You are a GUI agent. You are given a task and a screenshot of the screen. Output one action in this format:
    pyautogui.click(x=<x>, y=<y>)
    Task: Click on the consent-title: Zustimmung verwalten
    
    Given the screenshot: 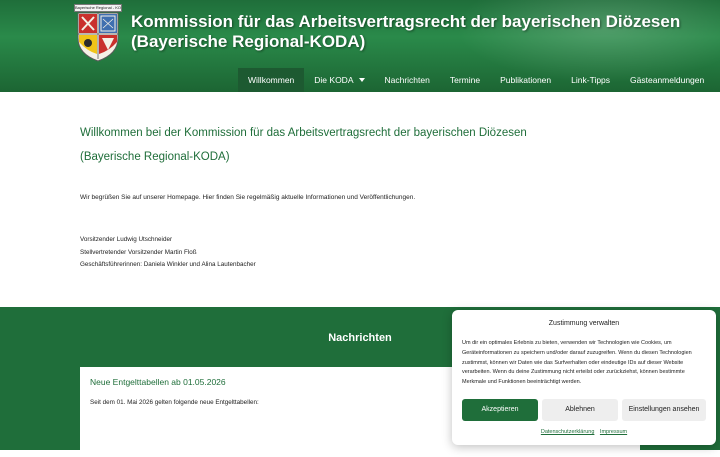 What is the action you would take?
    pyautogui.click(x=584, y=323)
    